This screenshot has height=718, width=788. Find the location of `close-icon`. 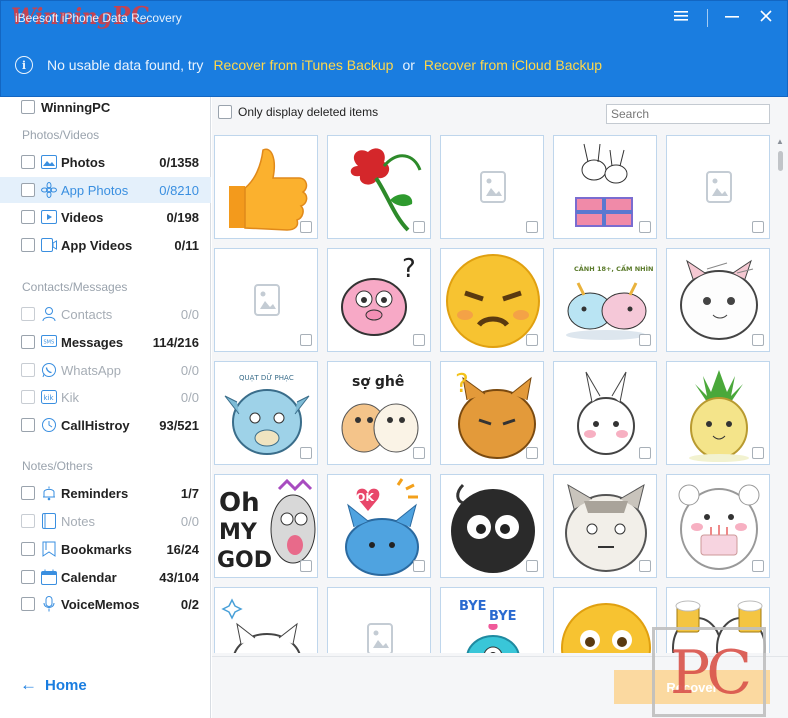

close-icon is located at coordinates (766, 18).